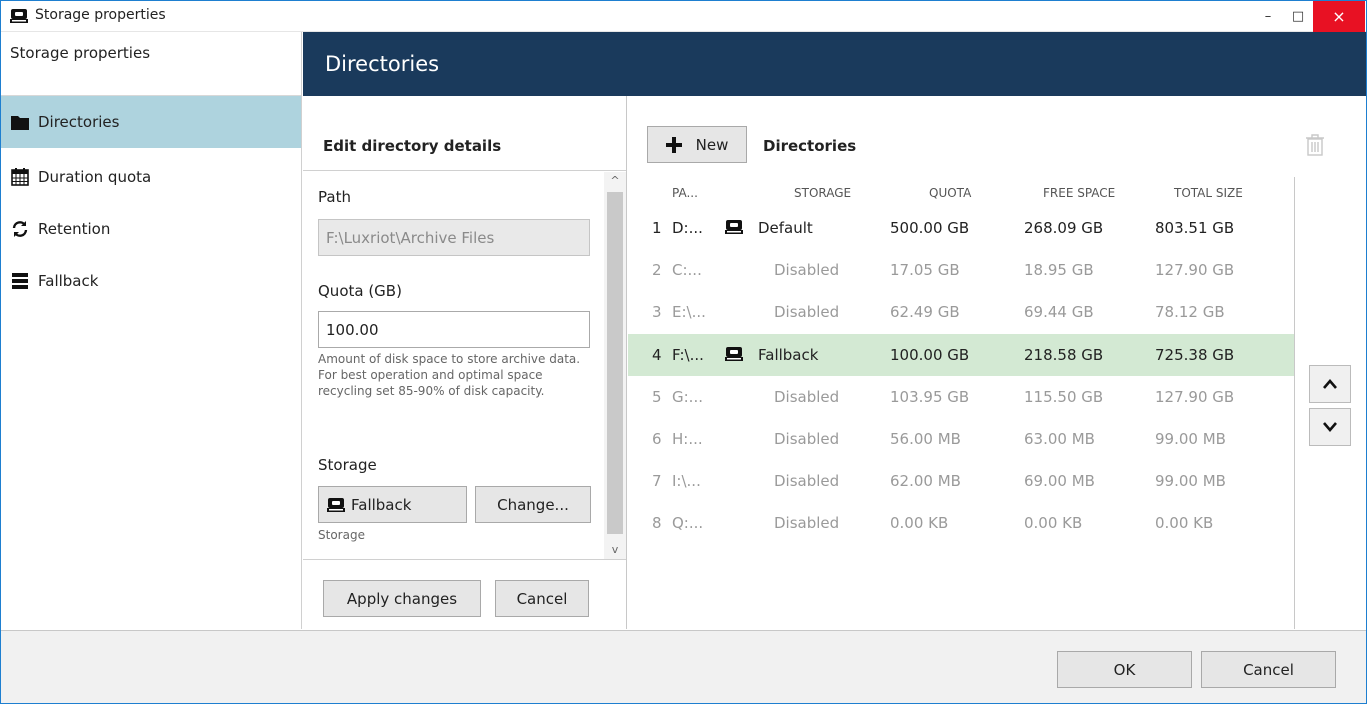  What do you see at coordinates (930, 354) in the screenshot?
I see `cell-quota: 100.00 GB` at bounding box center [930, 354].